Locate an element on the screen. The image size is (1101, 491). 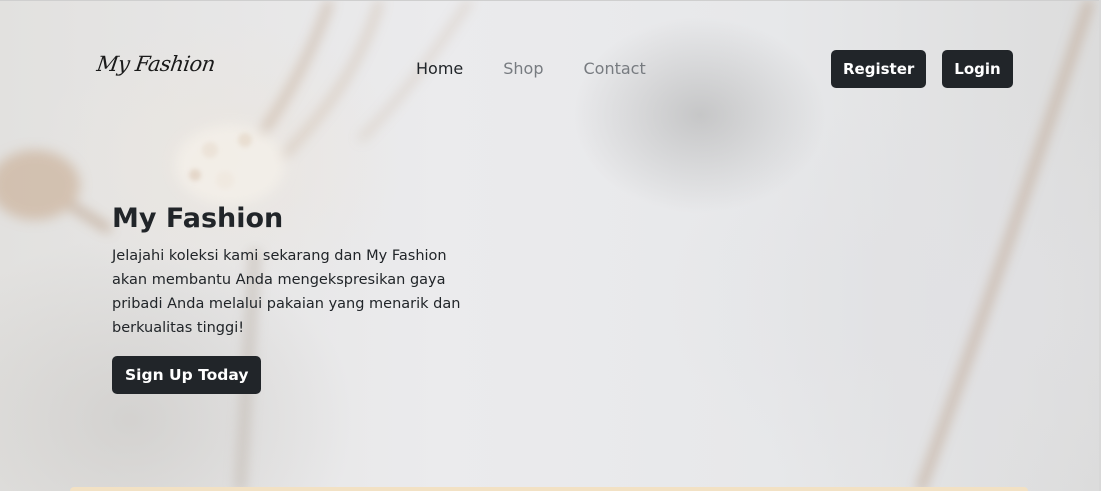
login-button: Login is located at coordinates (977, 69).